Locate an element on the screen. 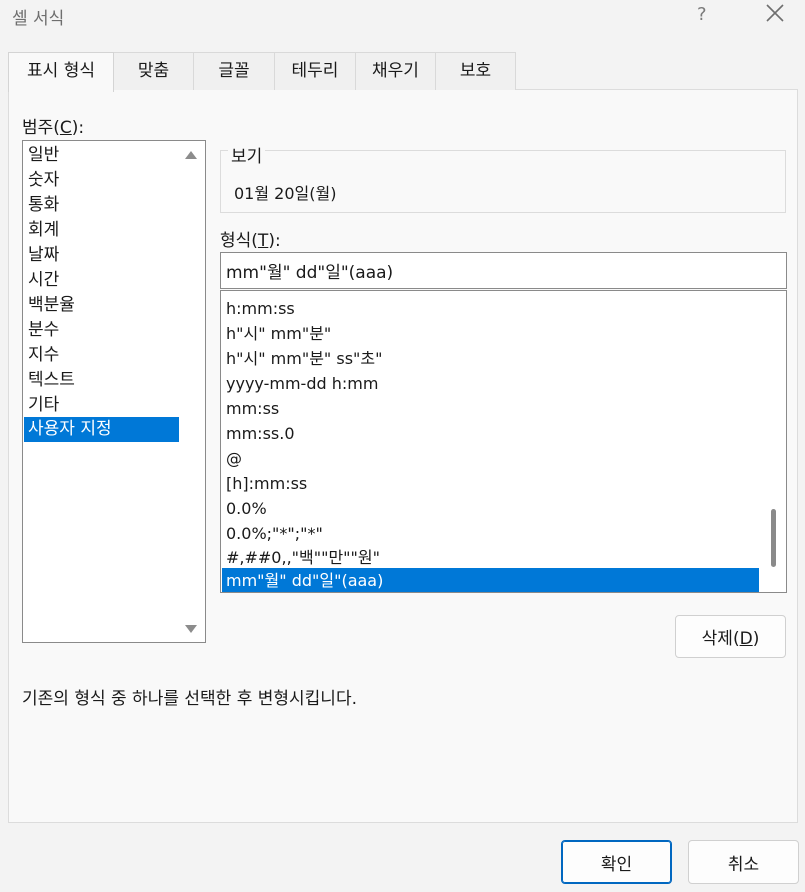 The height and width of the screenshot is (892, 805). description-text: 기존의 형식 중 하나를 선택한 후 변형시킵니다. is located at coordinates (189, 699).